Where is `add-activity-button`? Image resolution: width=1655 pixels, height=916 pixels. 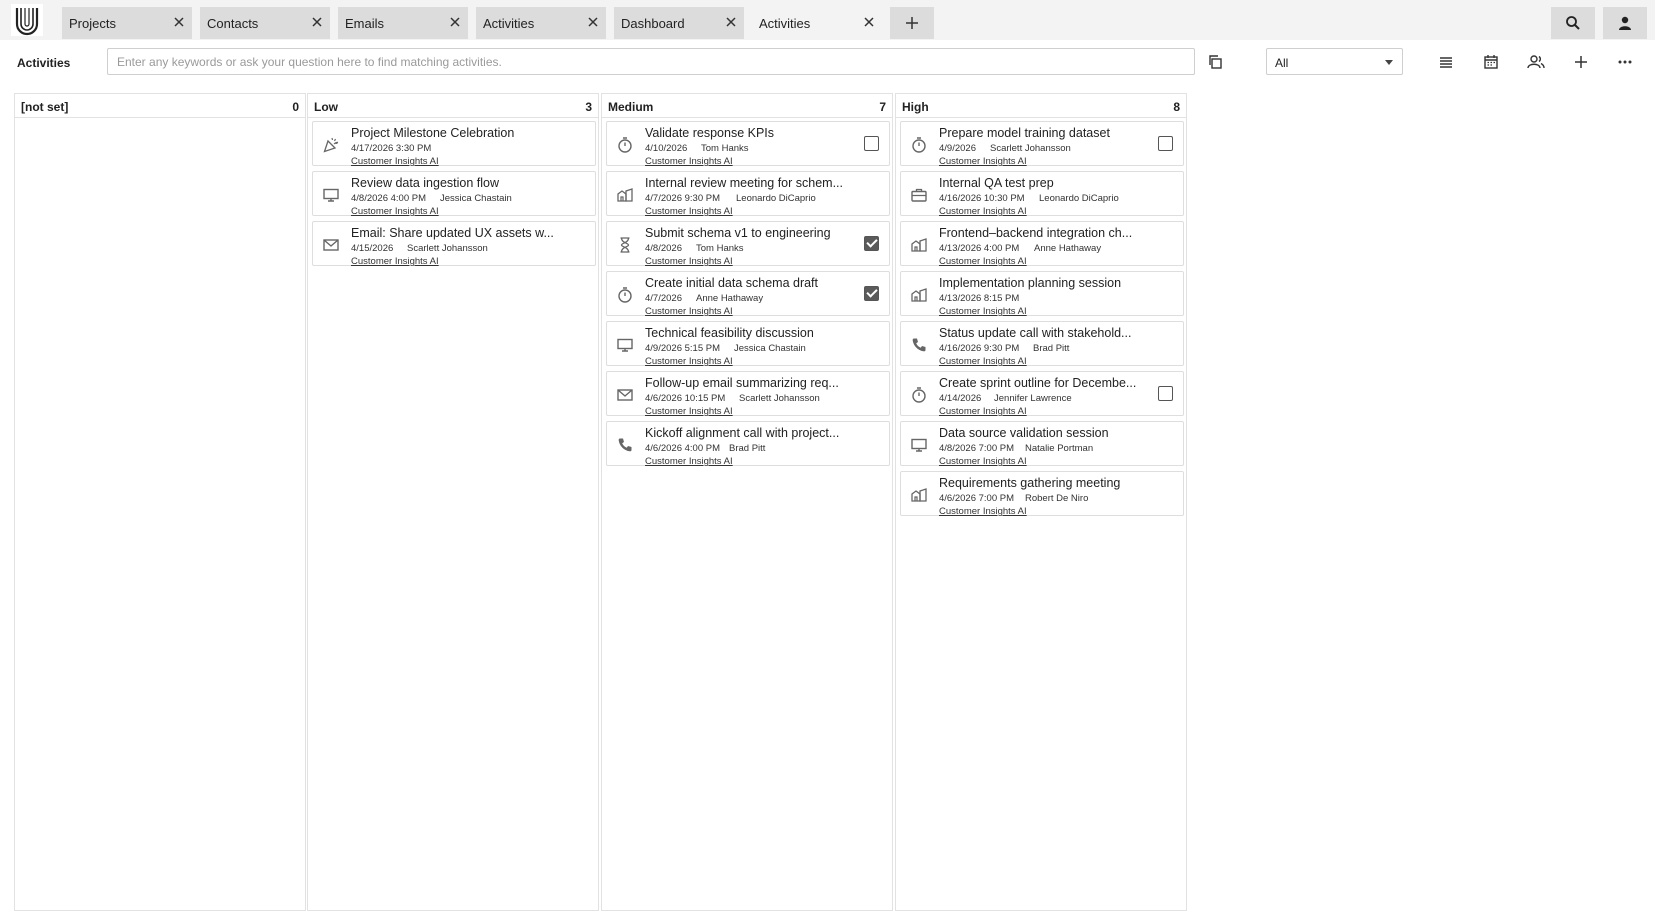 add-activity-button is located at coordinates (1581, 62).